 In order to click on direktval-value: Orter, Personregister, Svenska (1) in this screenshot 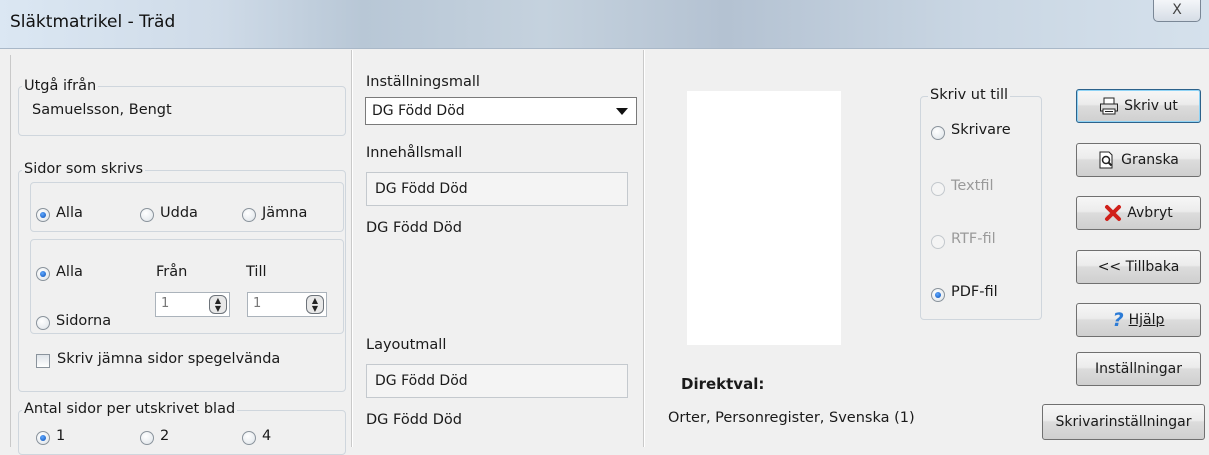, I will do `click(791, 418)`.